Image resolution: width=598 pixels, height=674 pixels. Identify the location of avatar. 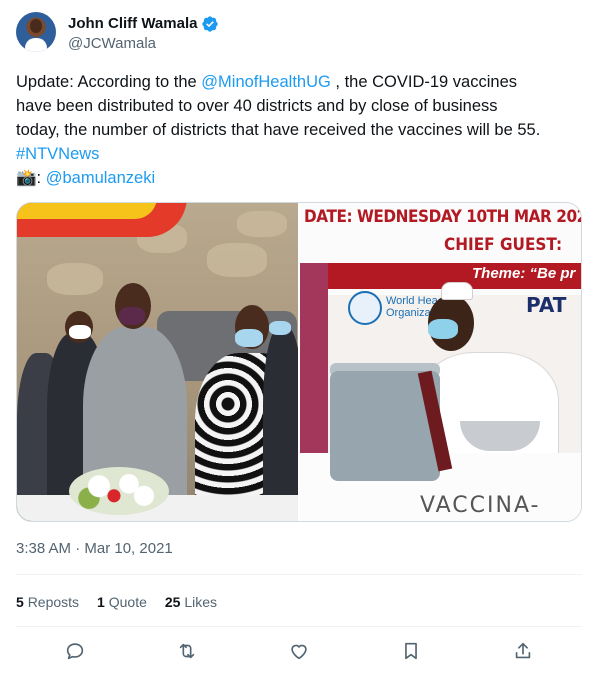
(36, 32).